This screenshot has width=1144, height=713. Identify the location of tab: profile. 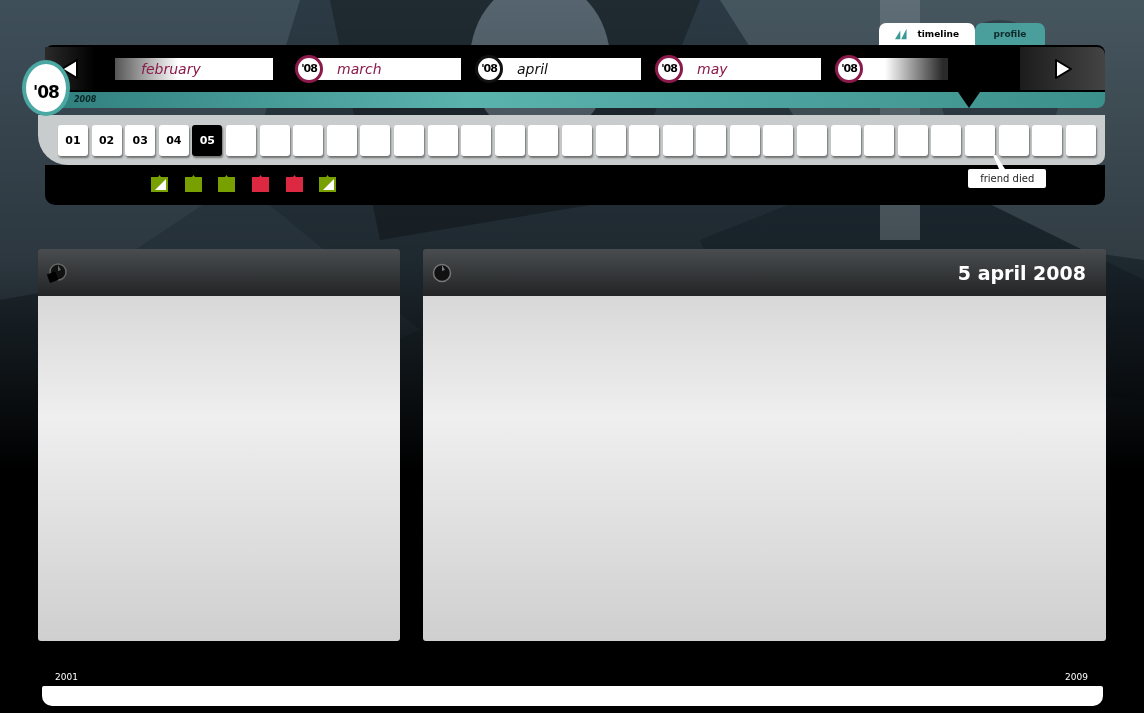
(1010, 34).